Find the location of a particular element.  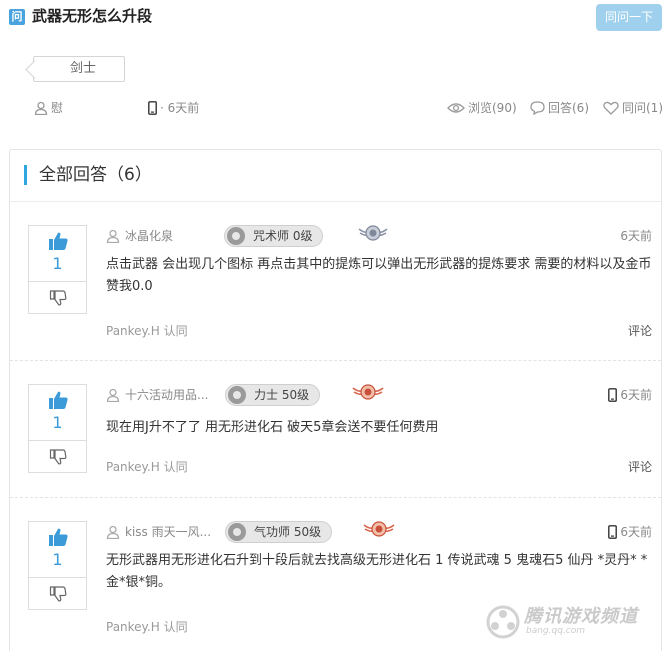

question-time-text: · 6天前 is located at coordinates (180, 108).